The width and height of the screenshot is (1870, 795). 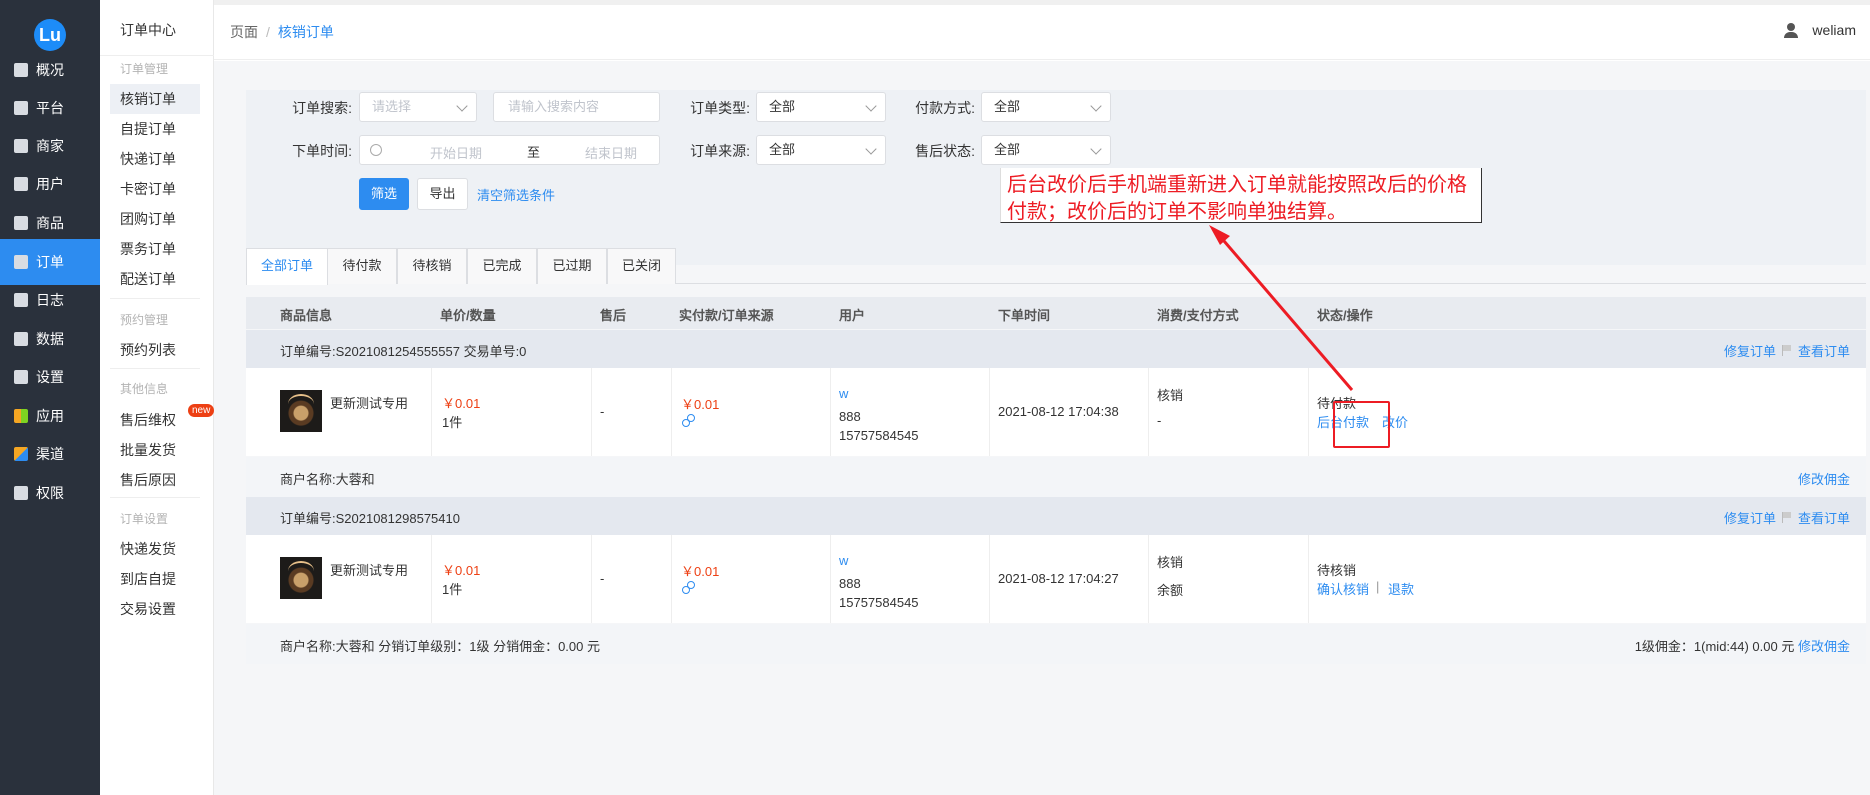 What do you see at coordinates (369, 403) in the screenshot?
I see `product-name: 更新测试专用` at bounding box center [369, 403].